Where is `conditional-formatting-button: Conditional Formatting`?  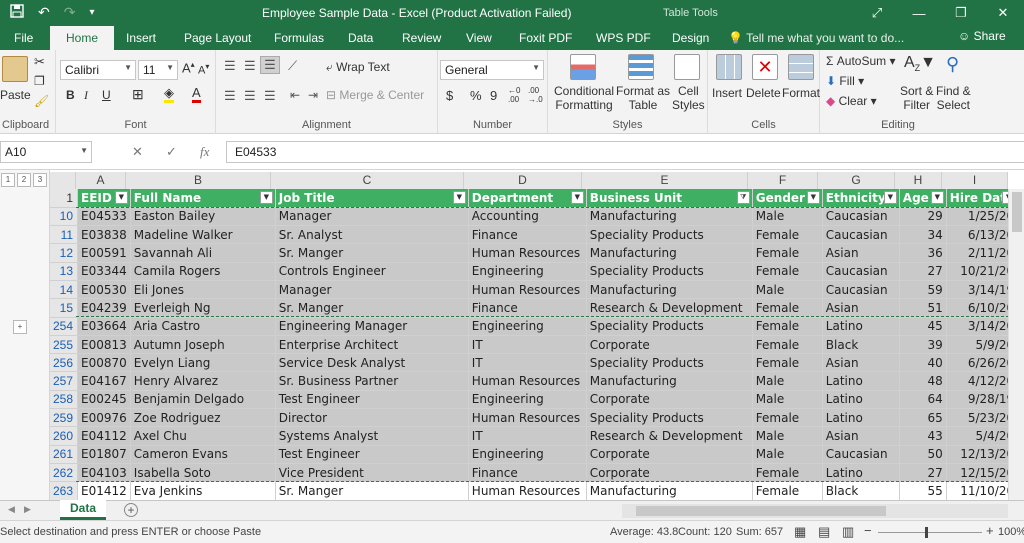 conditional-formatting-button: Conditional Formatting is located at coordinates (584, 98).